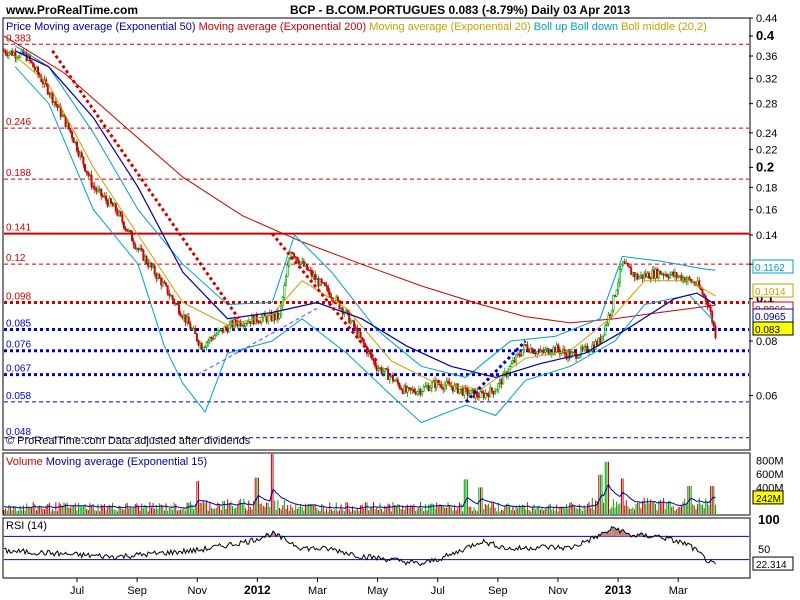 Image resolution: width=800 pixels, height=600 pixels. I want to click on x-tick-label: Jul, so click(77, 591).